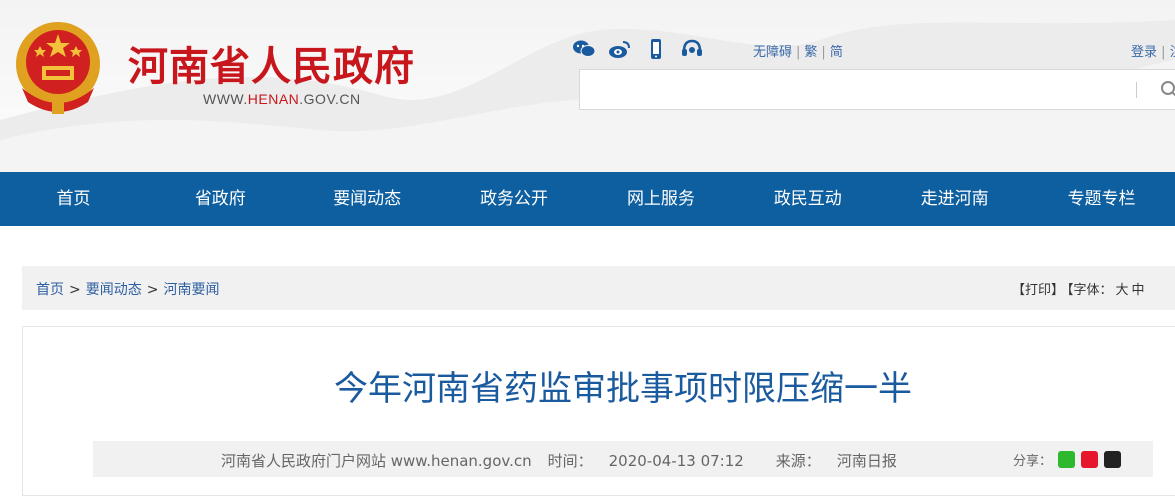  I want to click on login-link: 登录, so click(1144, 52).